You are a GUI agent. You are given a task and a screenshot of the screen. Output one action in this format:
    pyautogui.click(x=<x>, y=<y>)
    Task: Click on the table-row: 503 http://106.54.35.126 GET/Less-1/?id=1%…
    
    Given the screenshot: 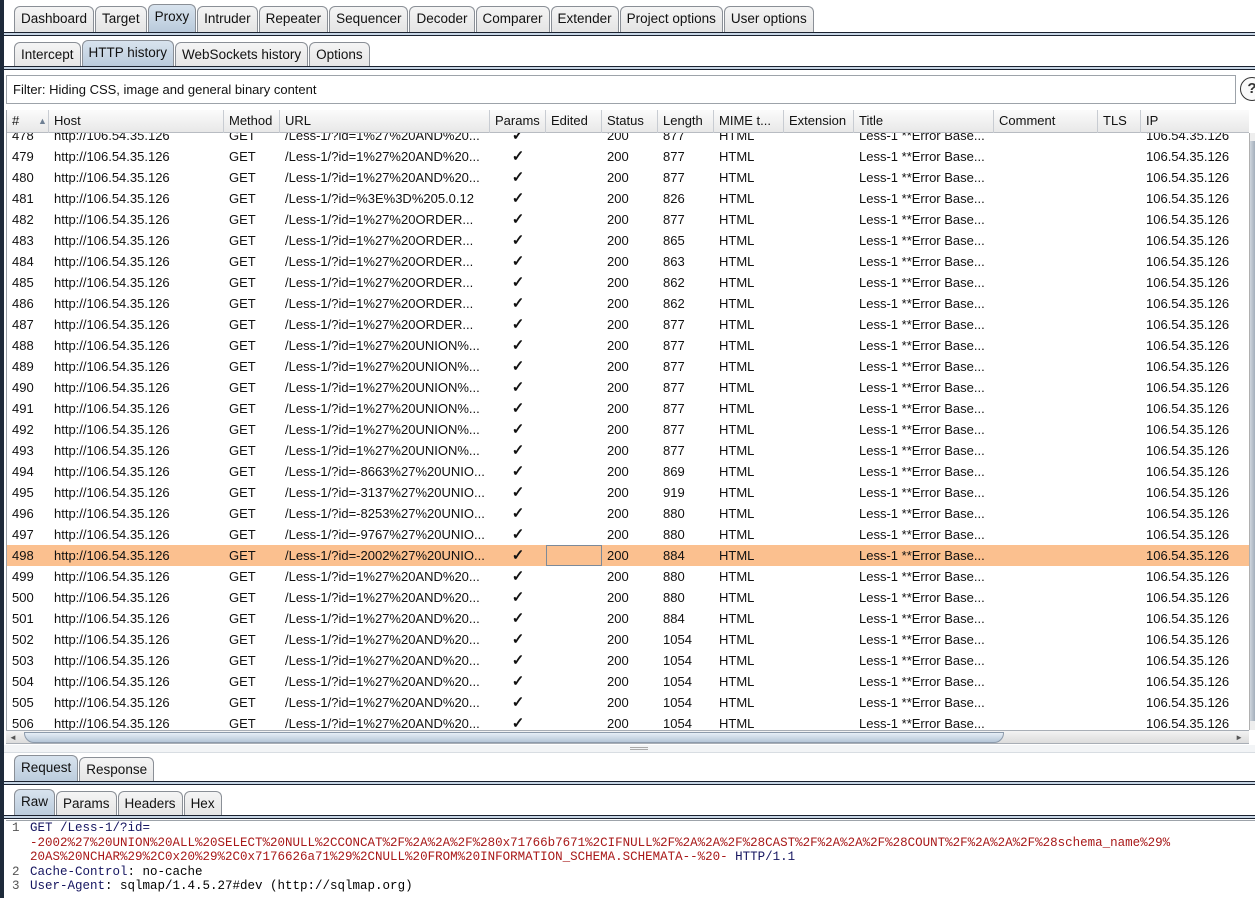 What is the action you would take?
    pyautogui.click(x=628, y=660)
    